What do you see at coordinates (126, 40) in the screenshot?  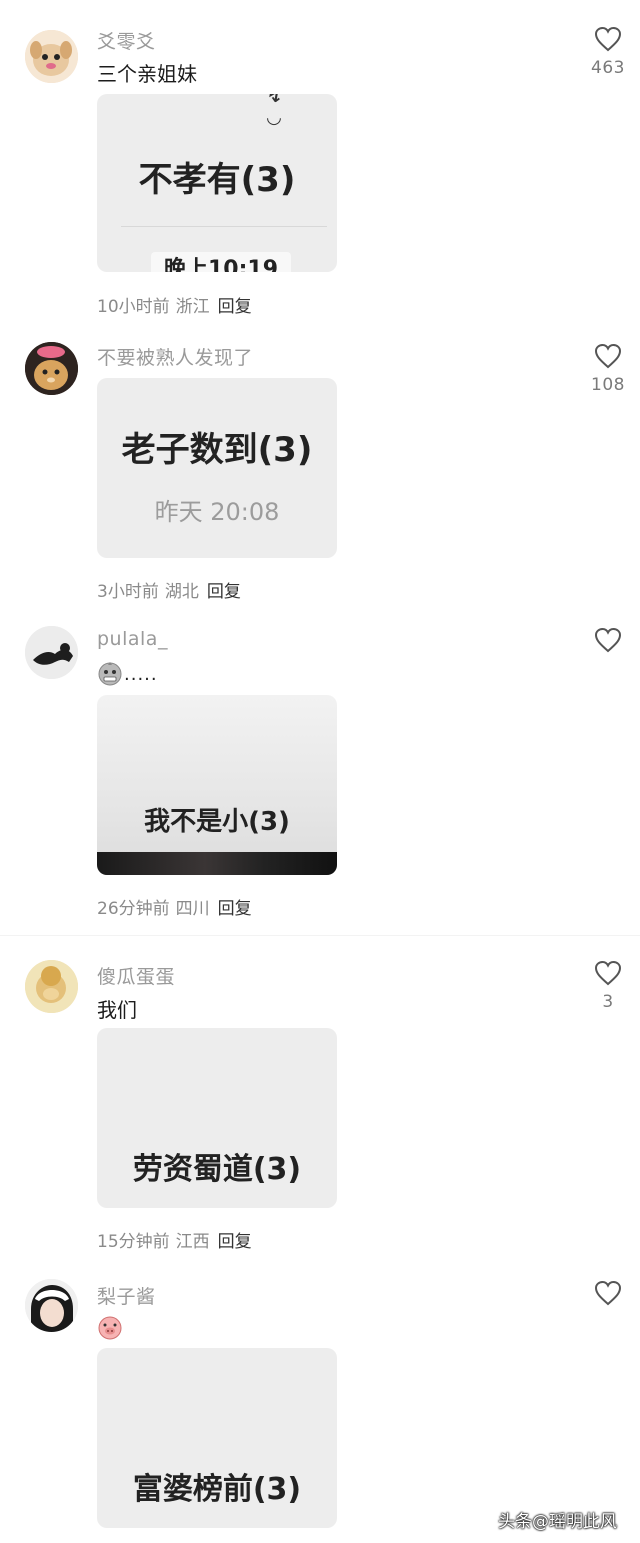 I see `username: 爻零爻` at bounding box center [126, 40].